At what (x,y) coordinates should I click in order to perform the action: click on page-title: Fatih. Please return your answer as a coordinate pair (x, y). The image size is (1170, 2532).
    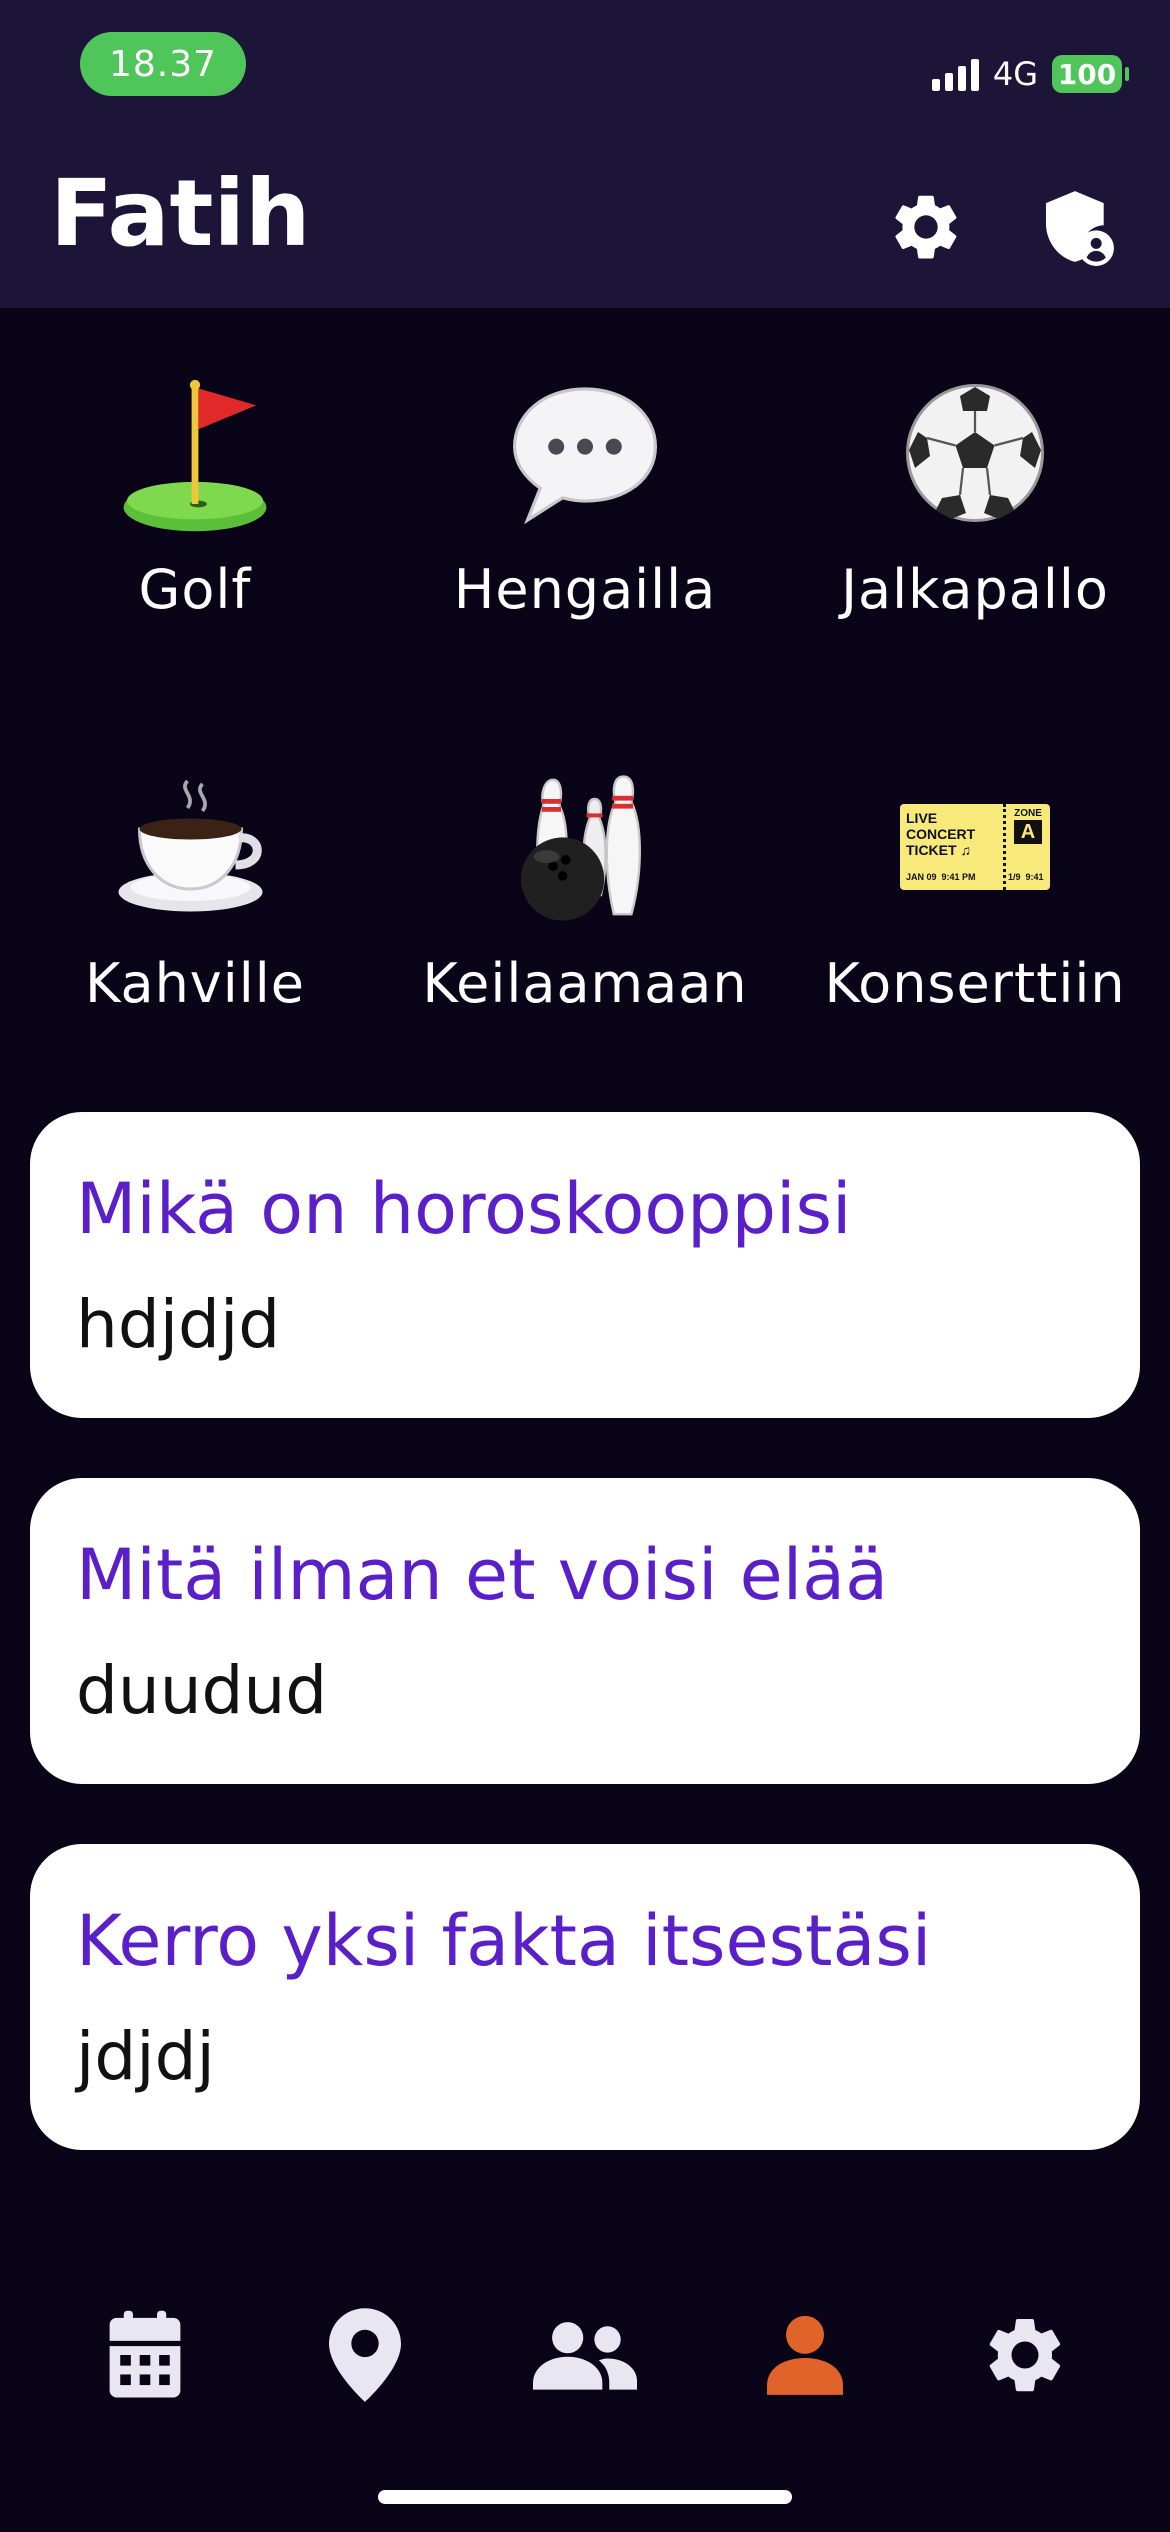
    Looking at the image, I should click on (180, 213).